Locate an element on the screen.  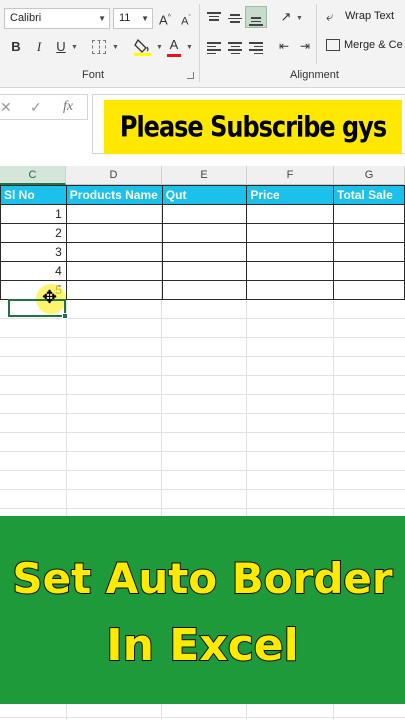
cell: 4 is located at coordinates (33, 271).